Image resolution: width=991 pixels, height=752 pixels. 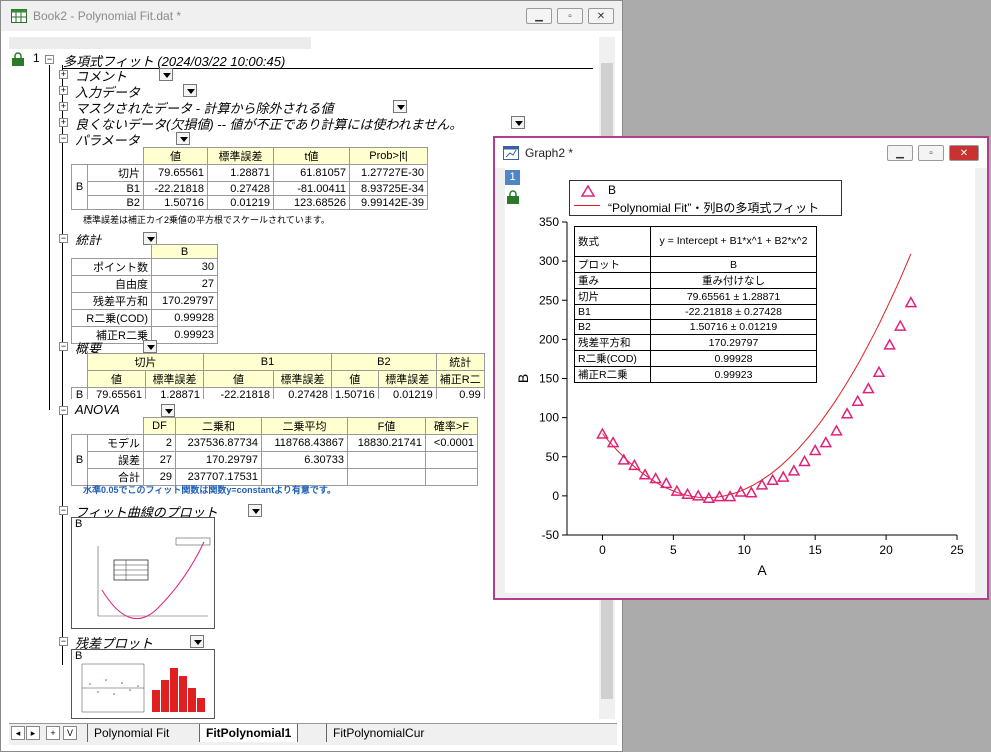 What do you see at coordinates (570, 16) in the screenshot?
I see `maximize-button: ▫` at bounding box center [570, 16].